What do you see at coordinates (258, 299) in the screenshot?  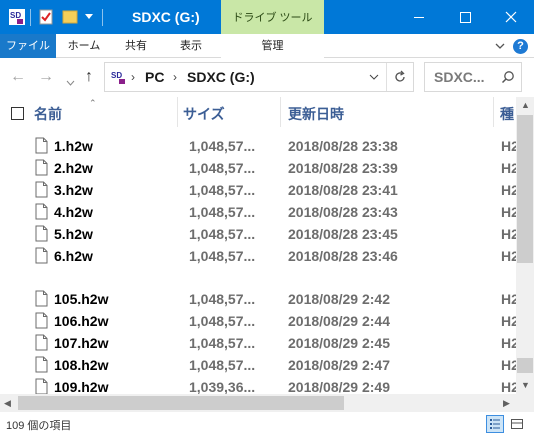 I see `file-row: 105.h2w 1,048,57... 2018/08/29 2:42 H2` at bounding box center [258, 299].